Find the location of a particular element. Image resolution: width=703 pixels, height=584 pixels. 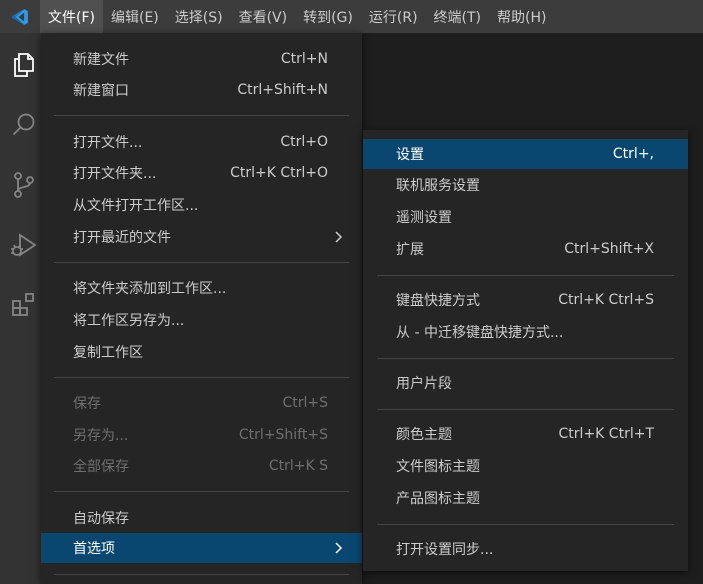

menu-item-label: 打开最近的文件 is located at coordinates (122, 238).